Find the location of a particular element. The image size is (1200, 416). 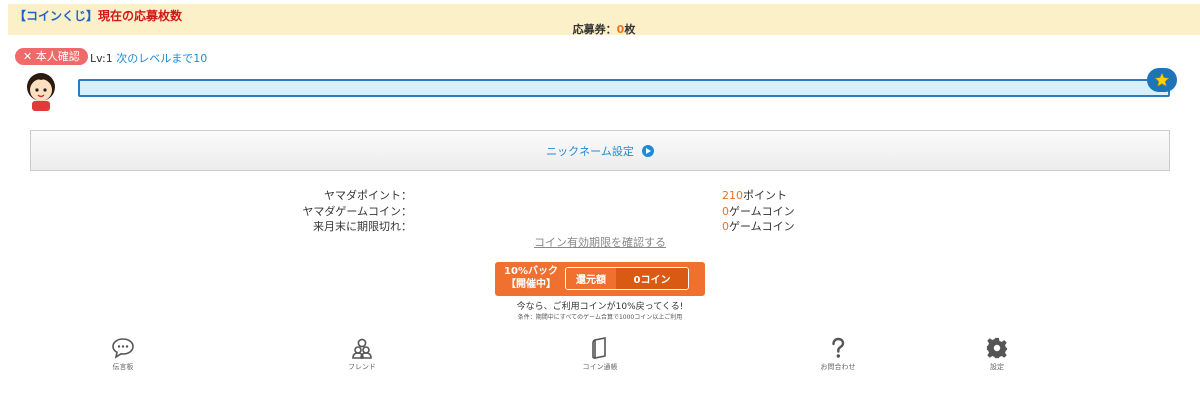

cashback-campaign: 10%バック 【開催中】 還元額 0コイン is located at coordinates (600, 279).